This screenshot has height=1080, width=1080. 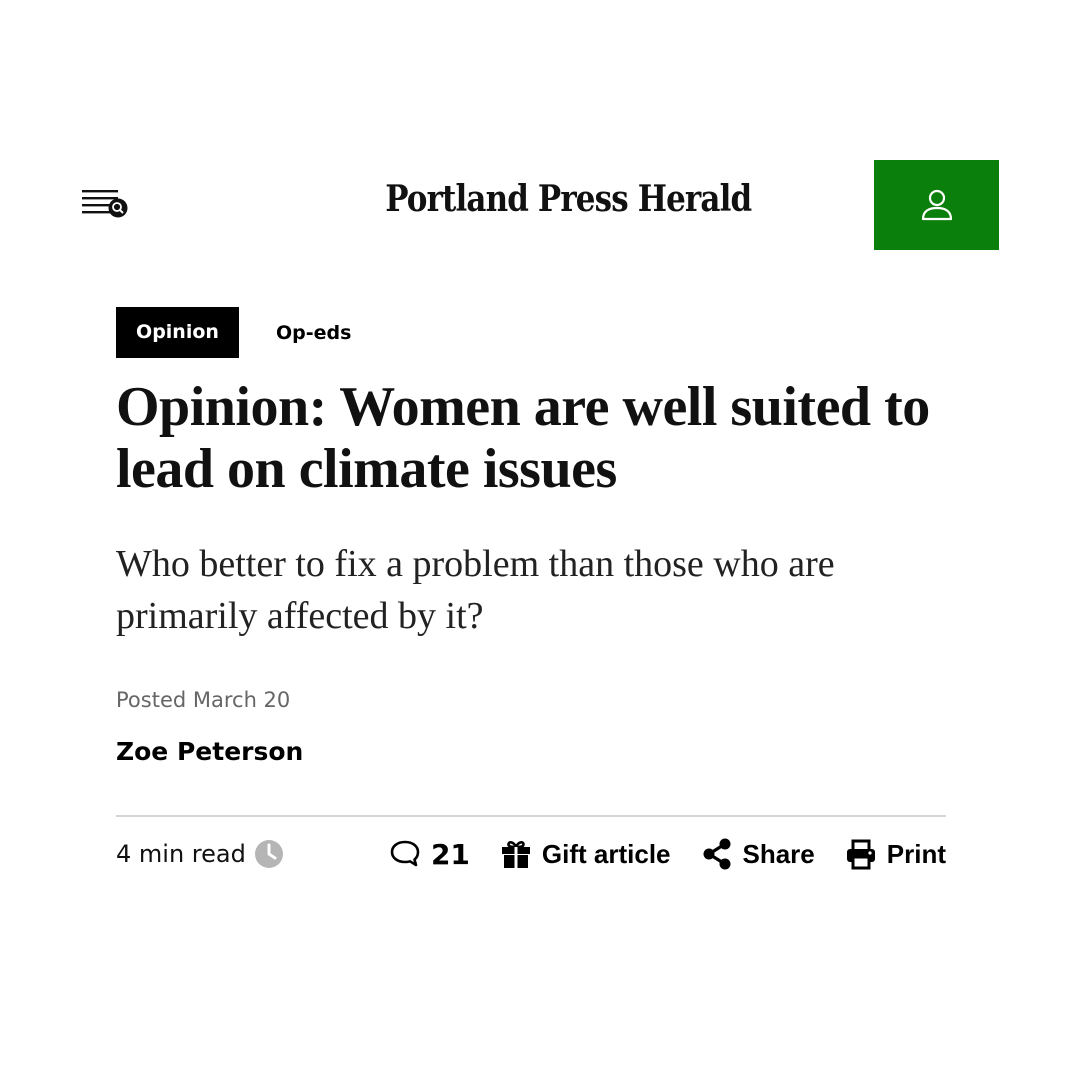 I want to click on comment-icon, so click(x=405, y=854).